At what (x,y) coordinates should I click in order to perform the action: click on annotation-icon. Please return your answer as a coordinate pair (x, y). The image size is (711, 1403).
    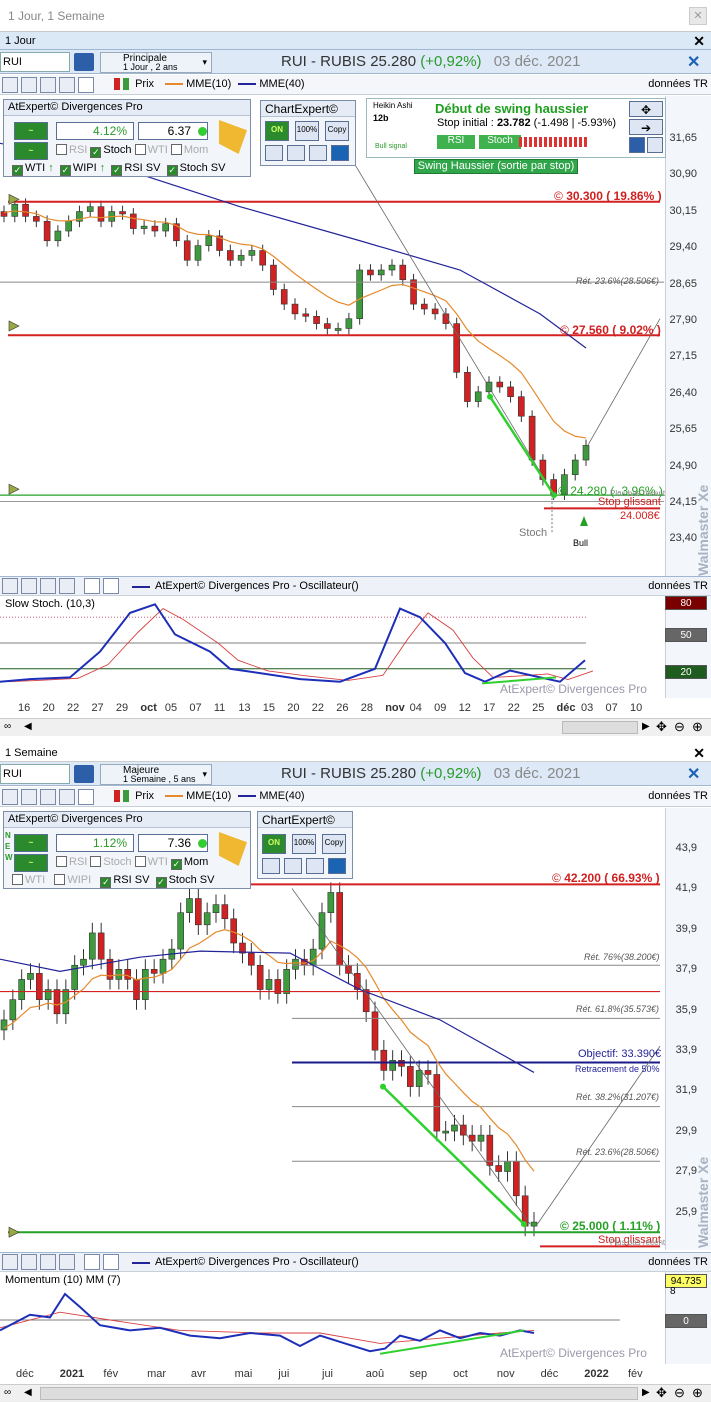
    Looking at the image, I should click on (67, 85).